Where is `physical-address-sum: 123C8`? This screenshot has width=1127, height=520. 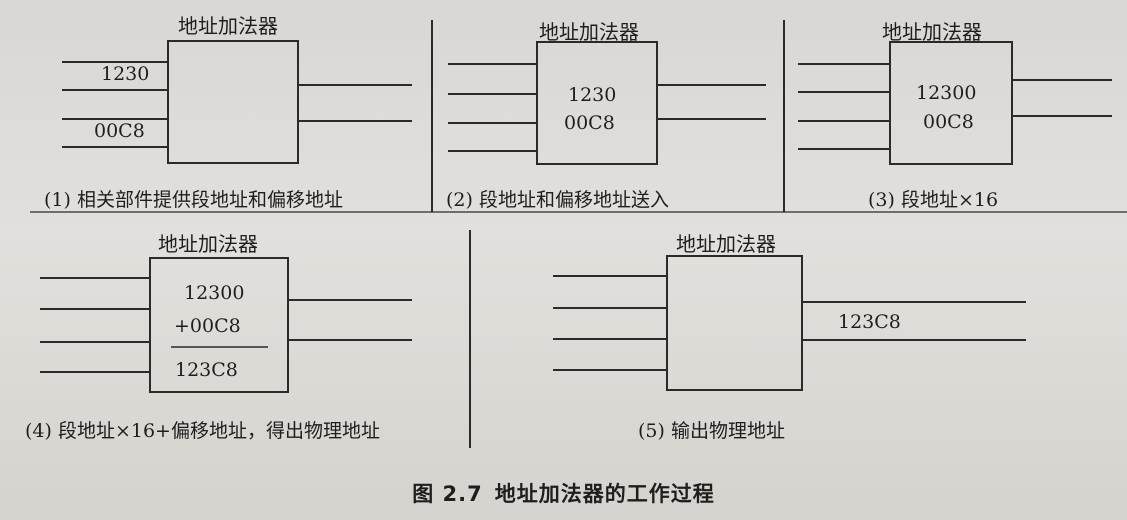 physical-address-sum: 123C8 is located at coordinates (206, 370).